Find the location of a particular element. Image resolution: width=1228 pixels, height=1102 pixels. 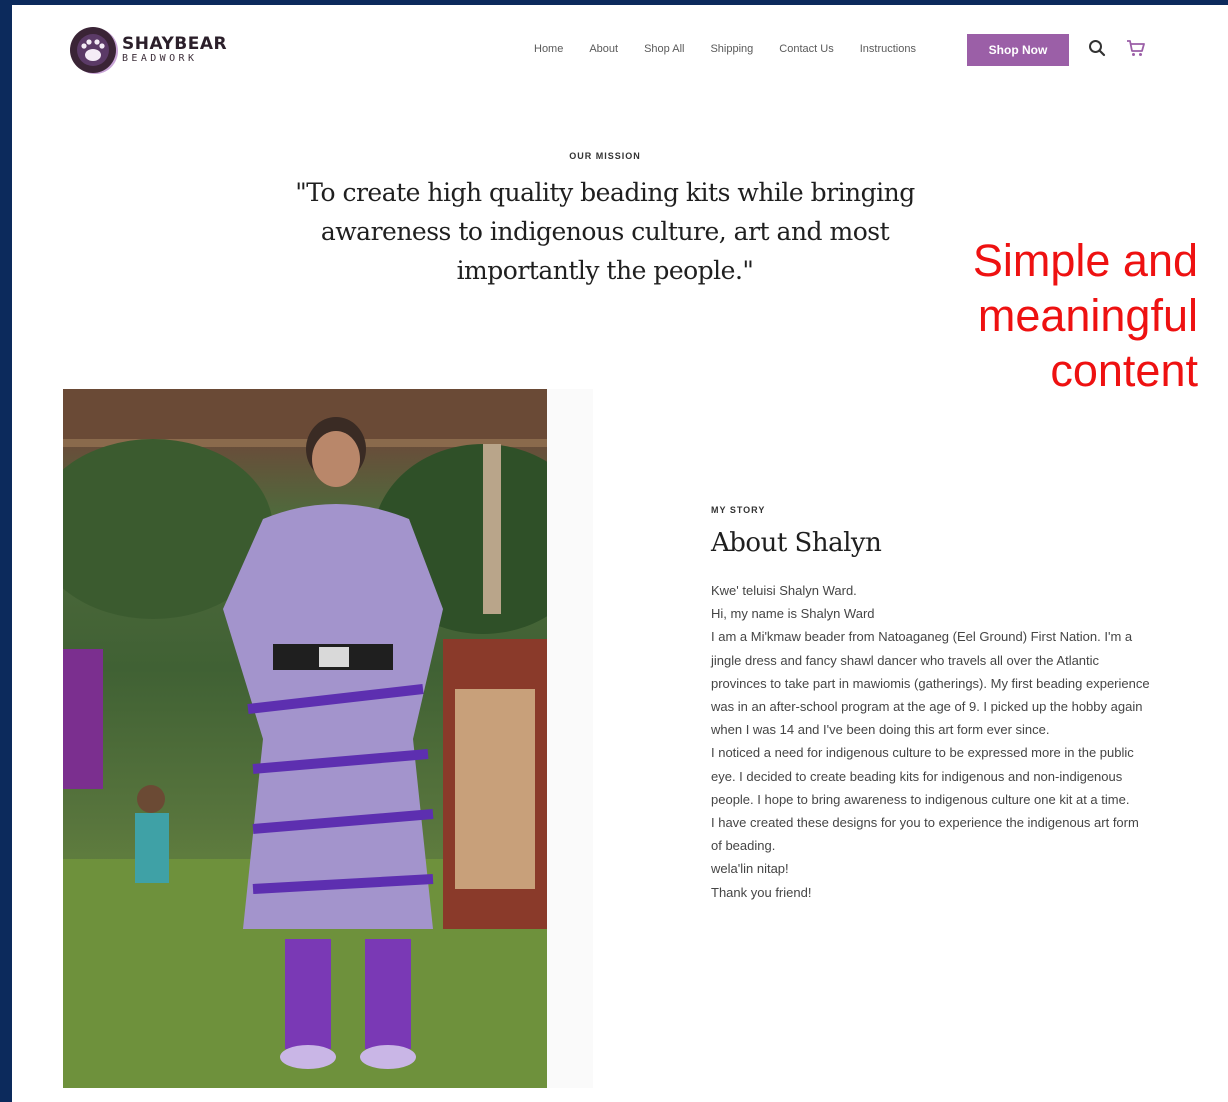

photo-frame is located at coordinates (570, 738).